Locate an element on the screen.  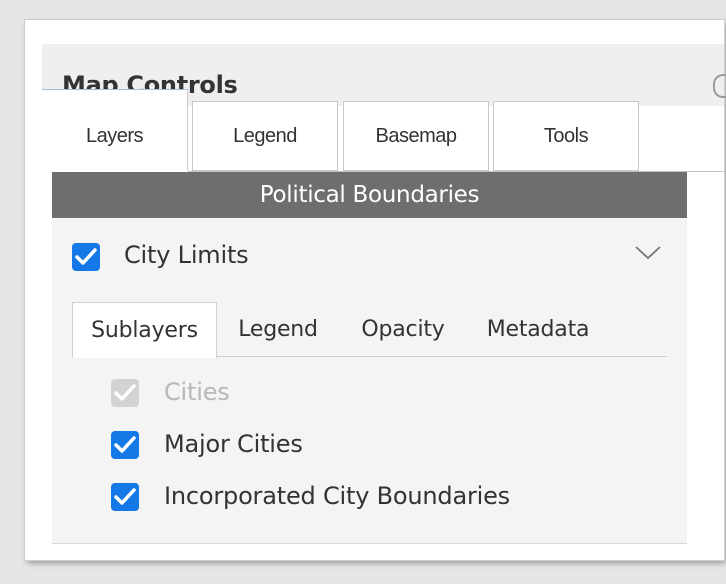
tab-layers: Layers is located at coordinates (115, 130).